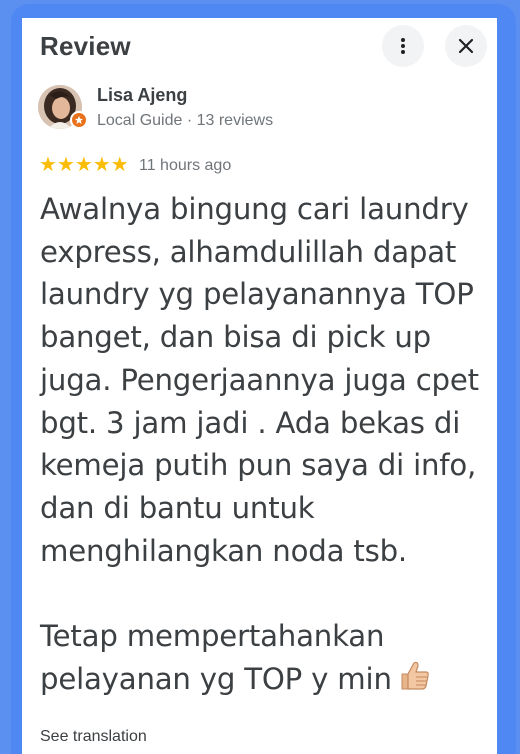  Describe the element at coordinates (93, 737) in the screenshot. I see `see-translation-link: See translation` at that location.